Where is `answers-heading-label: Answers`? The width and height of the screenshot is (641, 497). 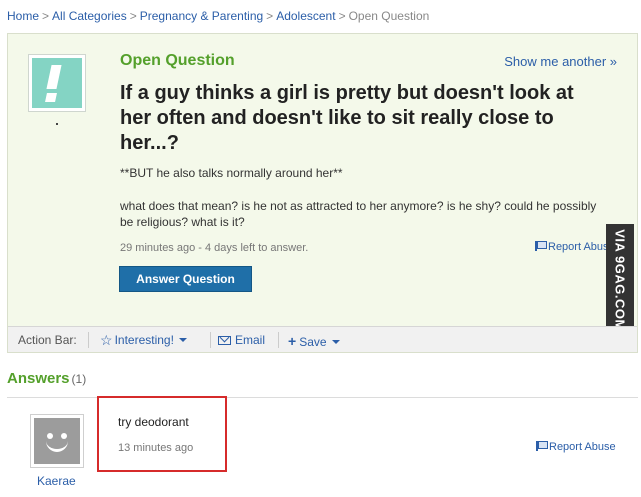 answers-heading-label: Answers is located at coordinates (38, 378).